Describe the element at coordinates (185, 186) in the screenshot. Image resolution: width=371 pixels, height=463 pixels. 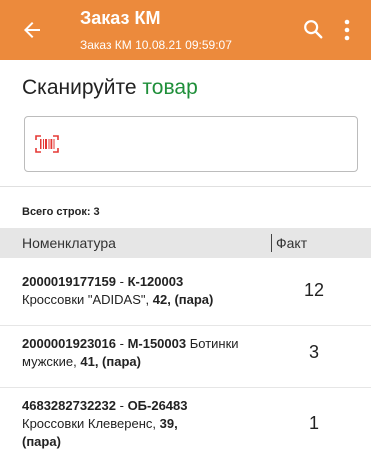
I see `divider` at that location.